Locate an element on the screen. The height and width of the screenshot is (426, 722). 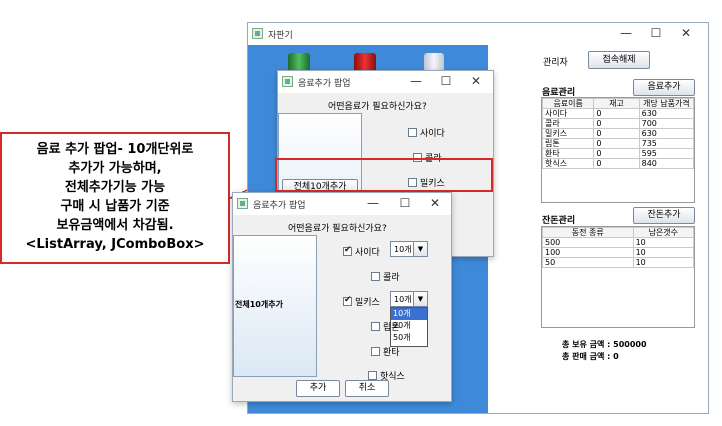
change-table: 동전 종류 남은갯수 500 10 100 10 50 10 is located at coordinates (618, 247).